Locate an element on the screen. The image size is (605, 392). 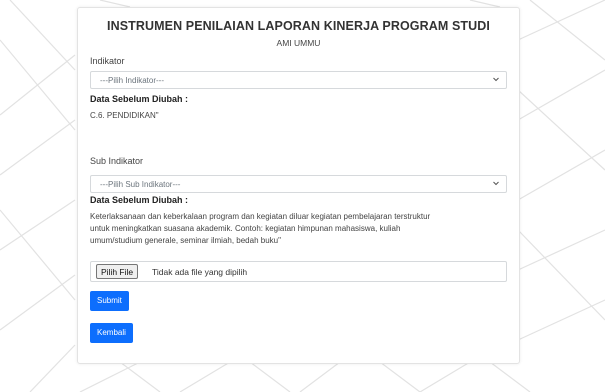
indikator-select-value: ---Pilih Indikator--- is located at coordinates (132, 80).